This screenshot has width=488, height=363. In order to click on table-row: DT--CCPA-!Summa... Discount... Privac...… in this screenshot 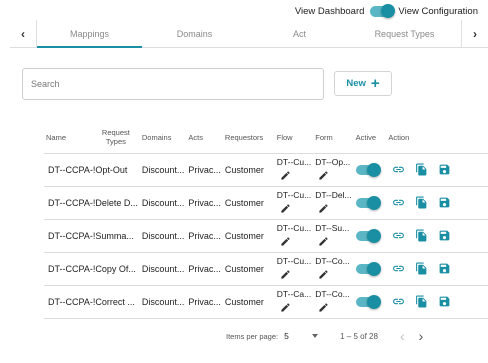, I will do `click(266, 236)`.